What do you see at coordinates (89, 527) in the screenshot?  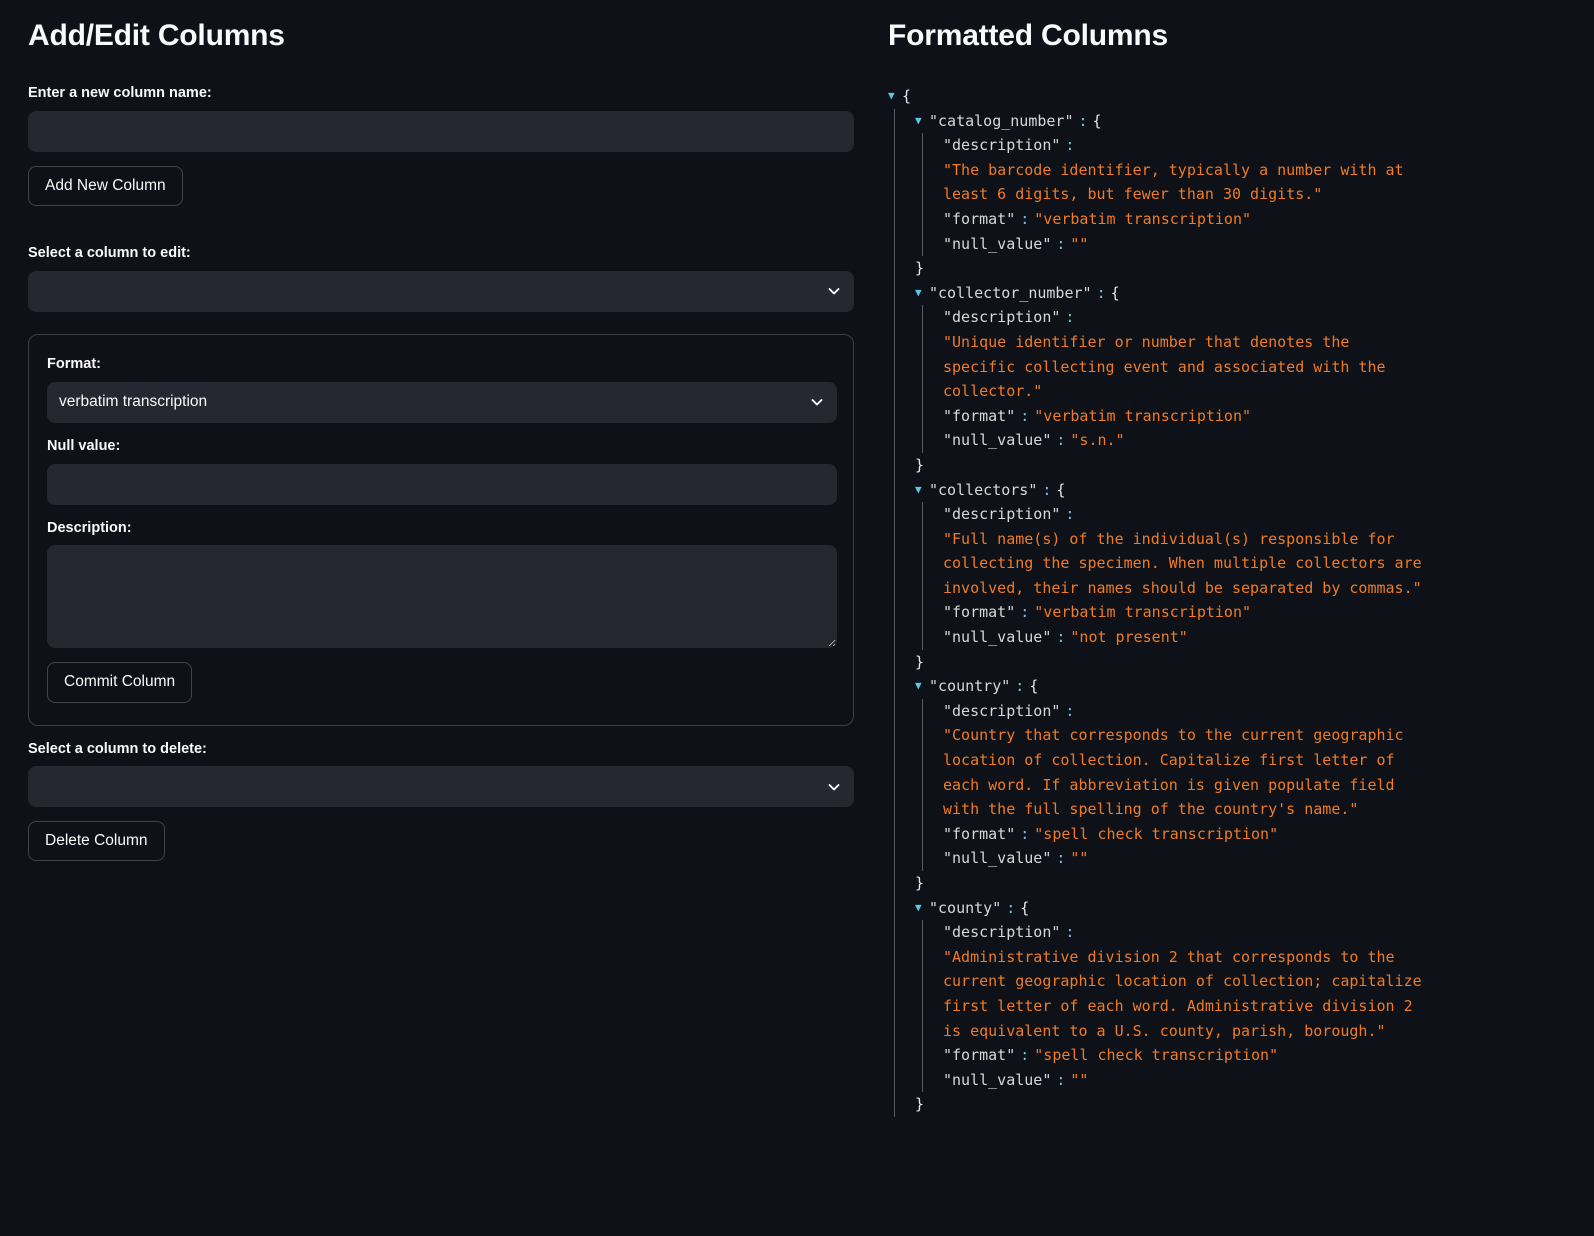 I see `description-label: Description:` at bounding box center [89, 527].